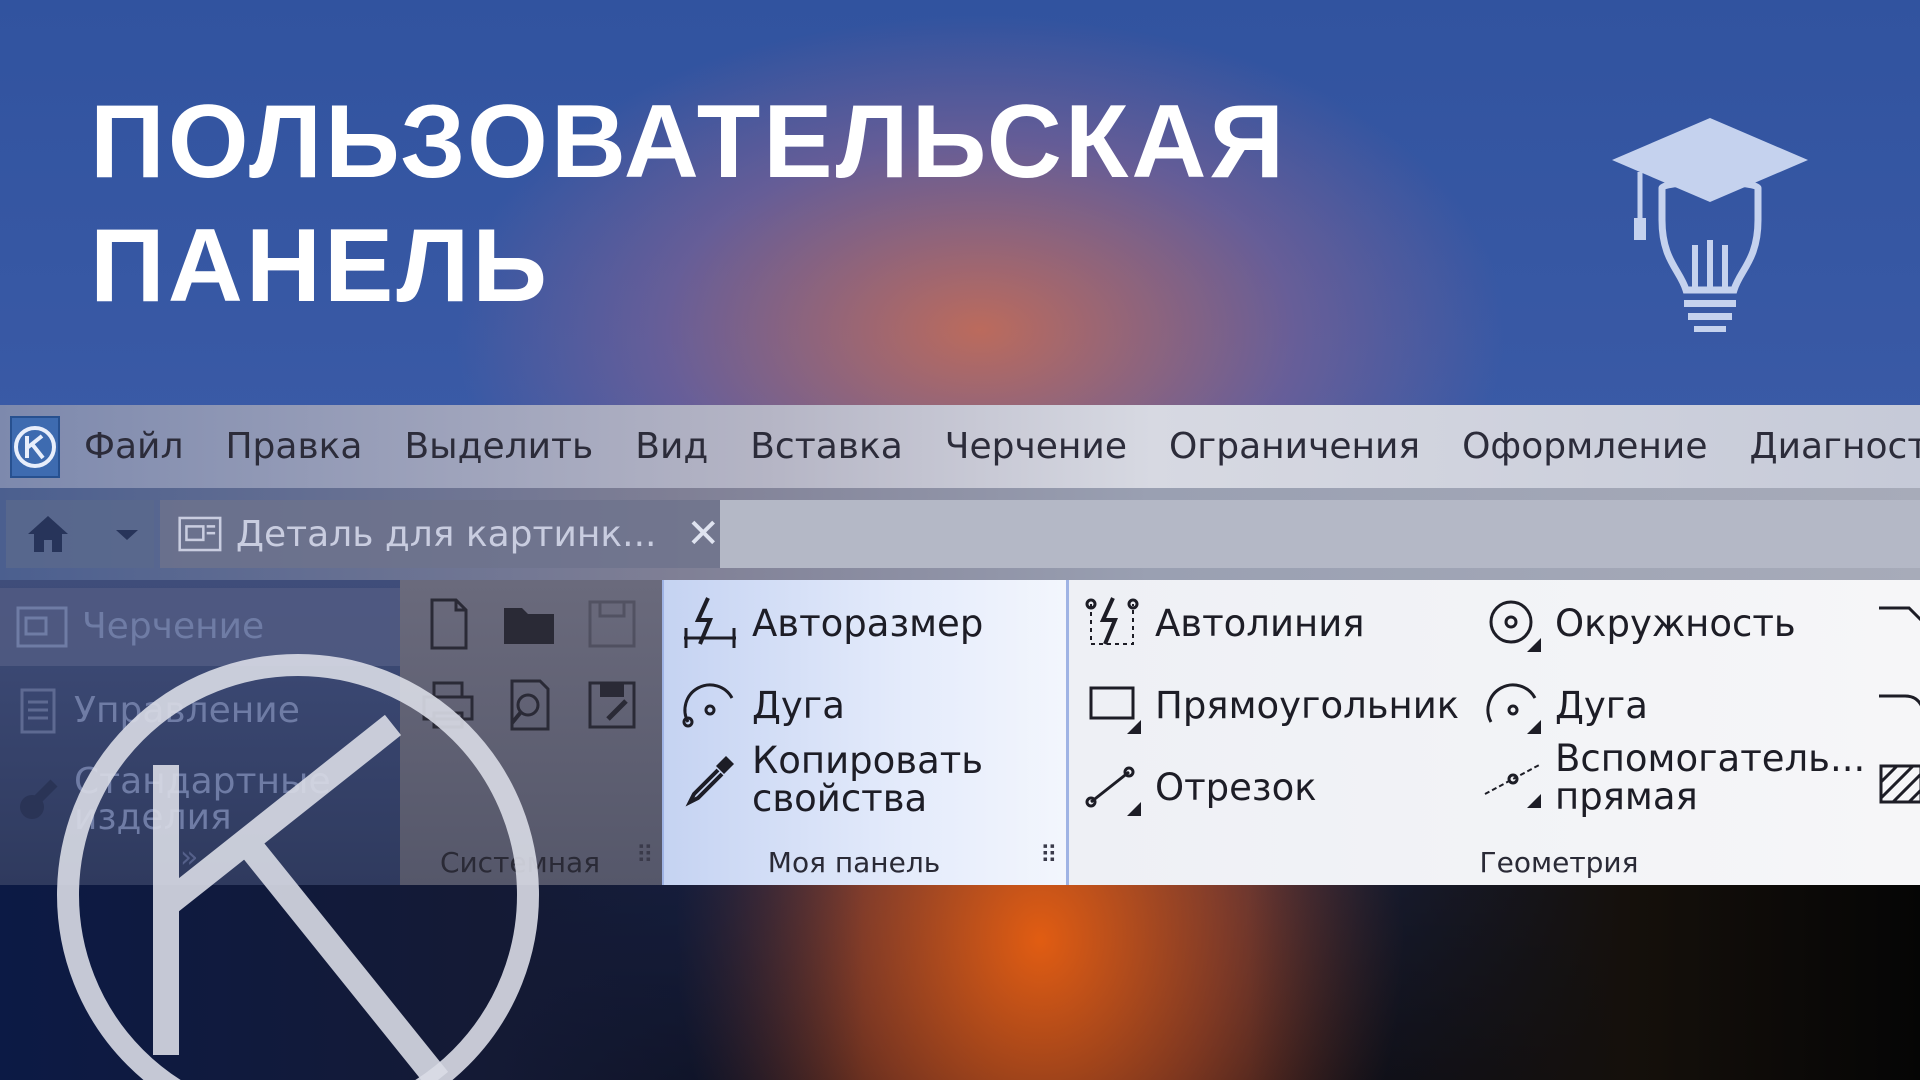 The height and width of the screenshot is (1080, 1920). I want to click on hatch-icon, so click(1899, 788).